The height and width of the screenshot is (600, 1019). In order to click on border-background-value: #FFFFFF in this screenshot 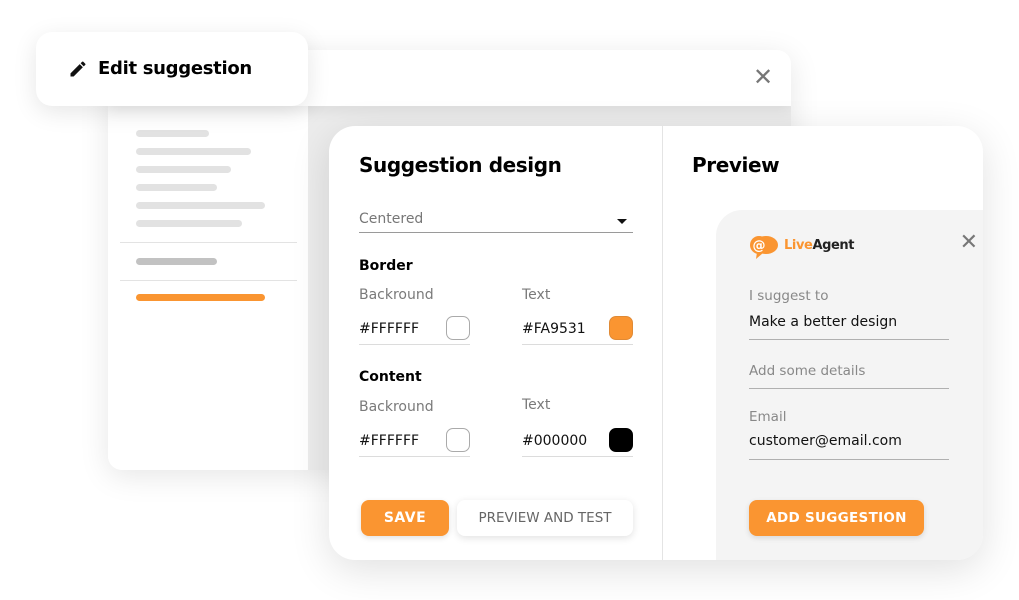, I will do `click(389, 329)`.